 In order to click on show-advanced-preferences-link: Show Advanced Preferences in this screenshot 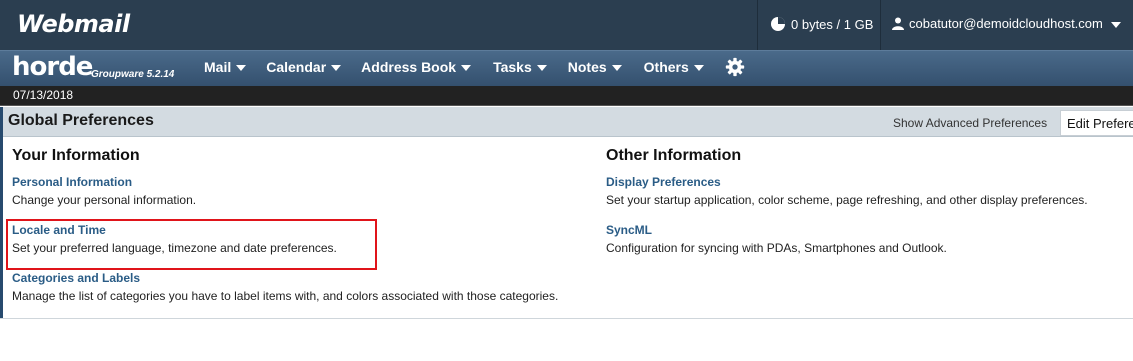, I will do `click(970, 123)`.